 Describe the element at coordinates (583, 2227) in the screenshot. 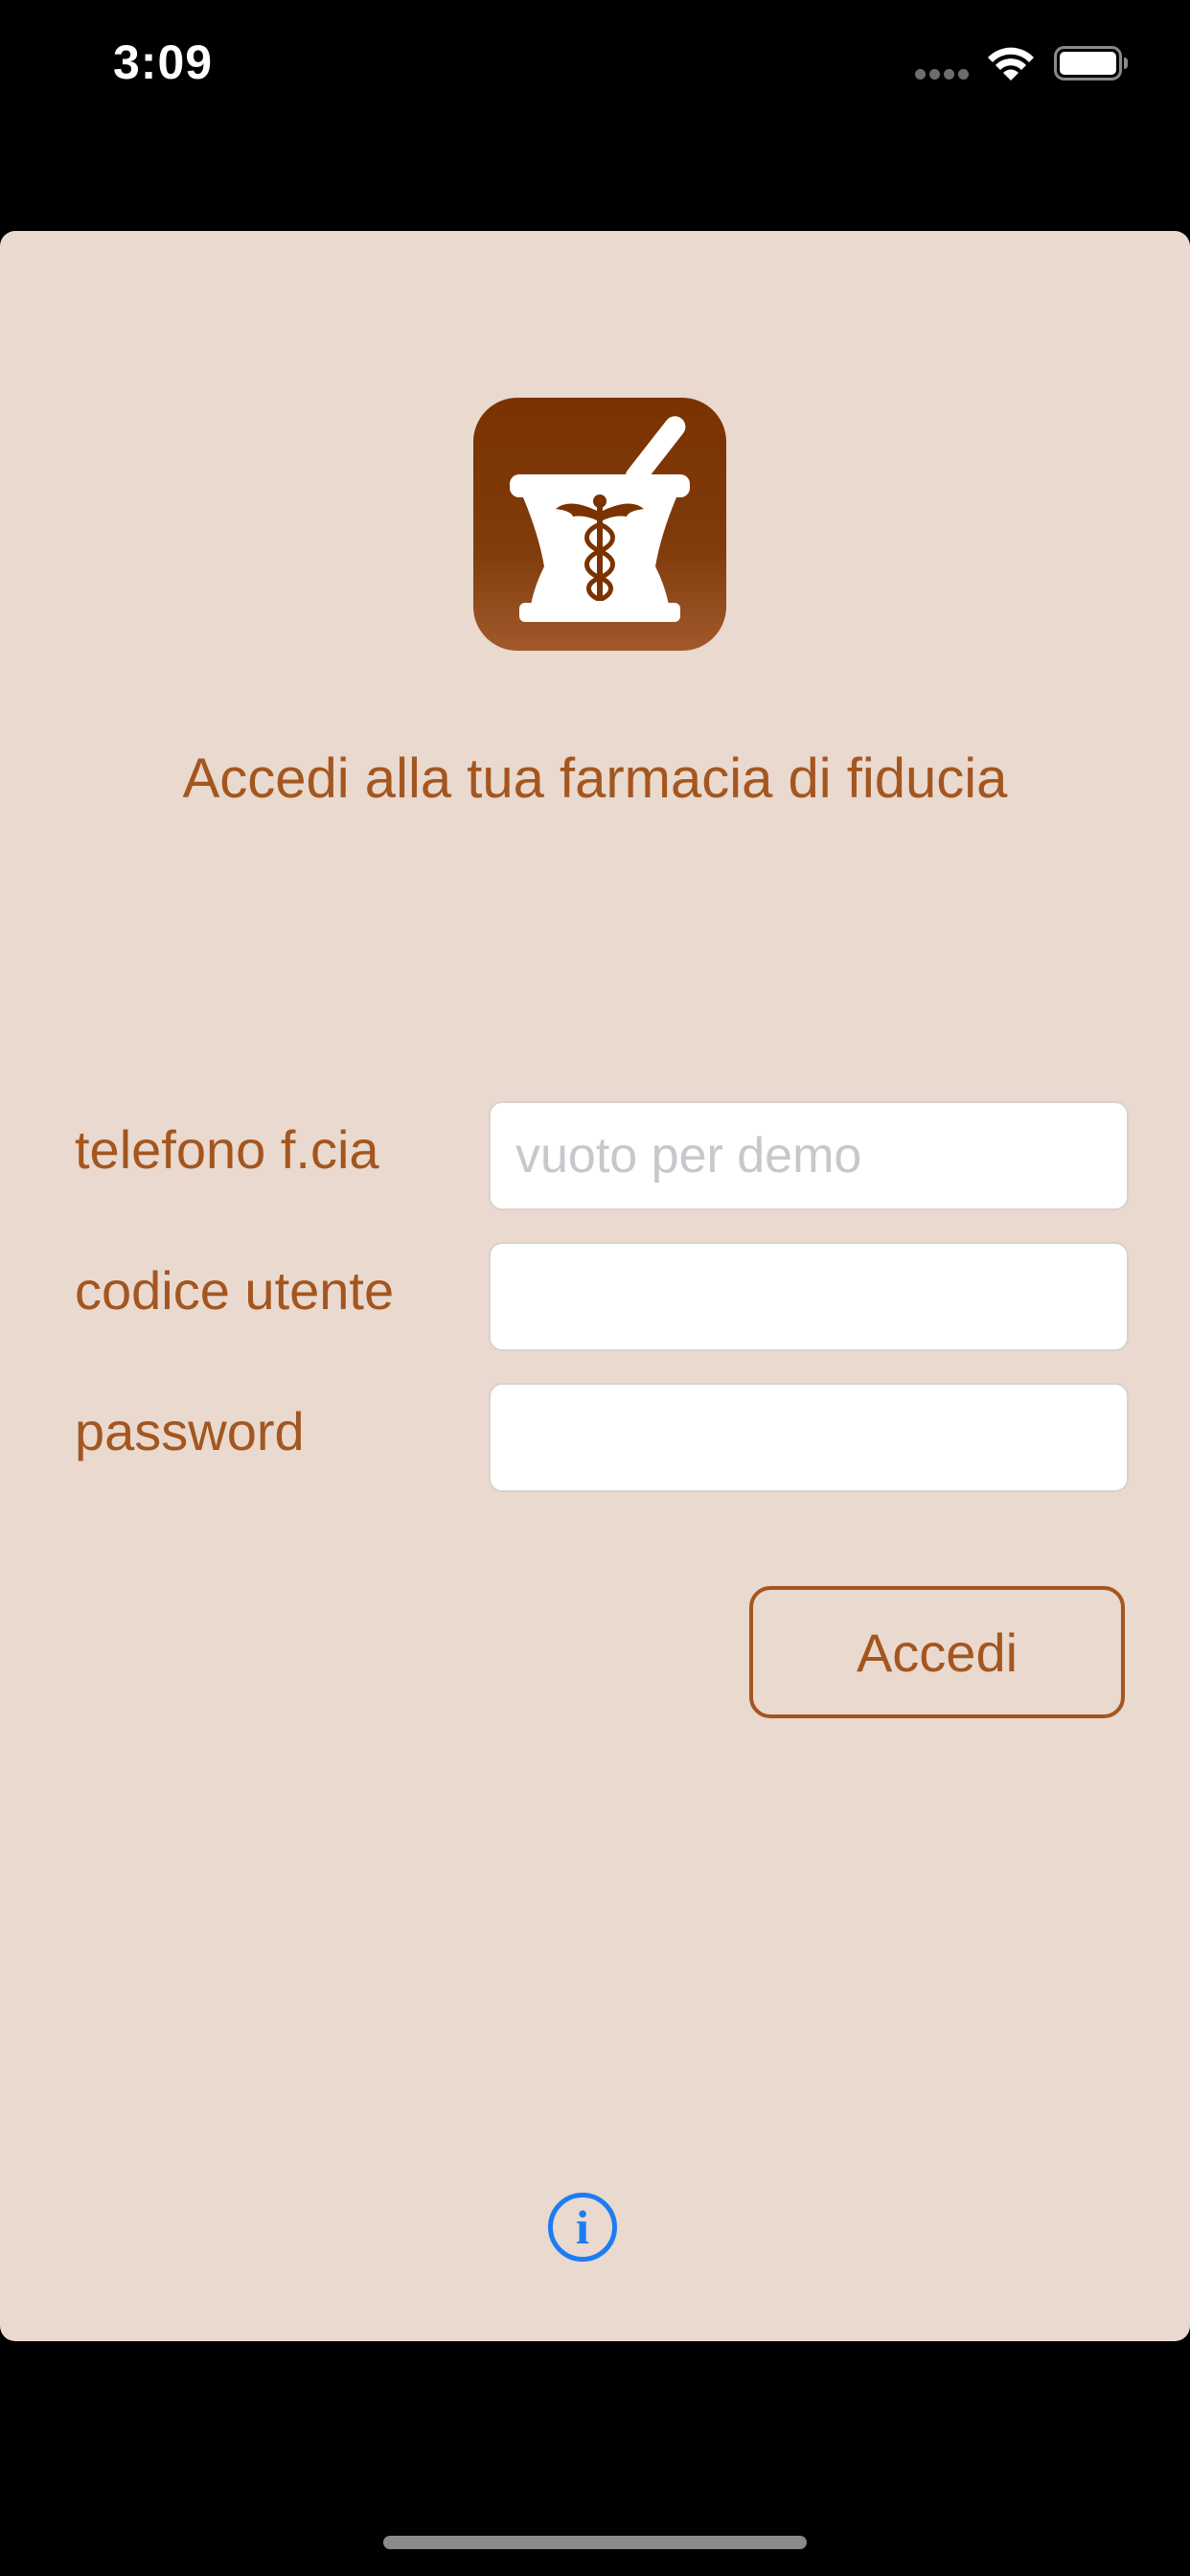

I see `info-circle-icon: i` at that location.